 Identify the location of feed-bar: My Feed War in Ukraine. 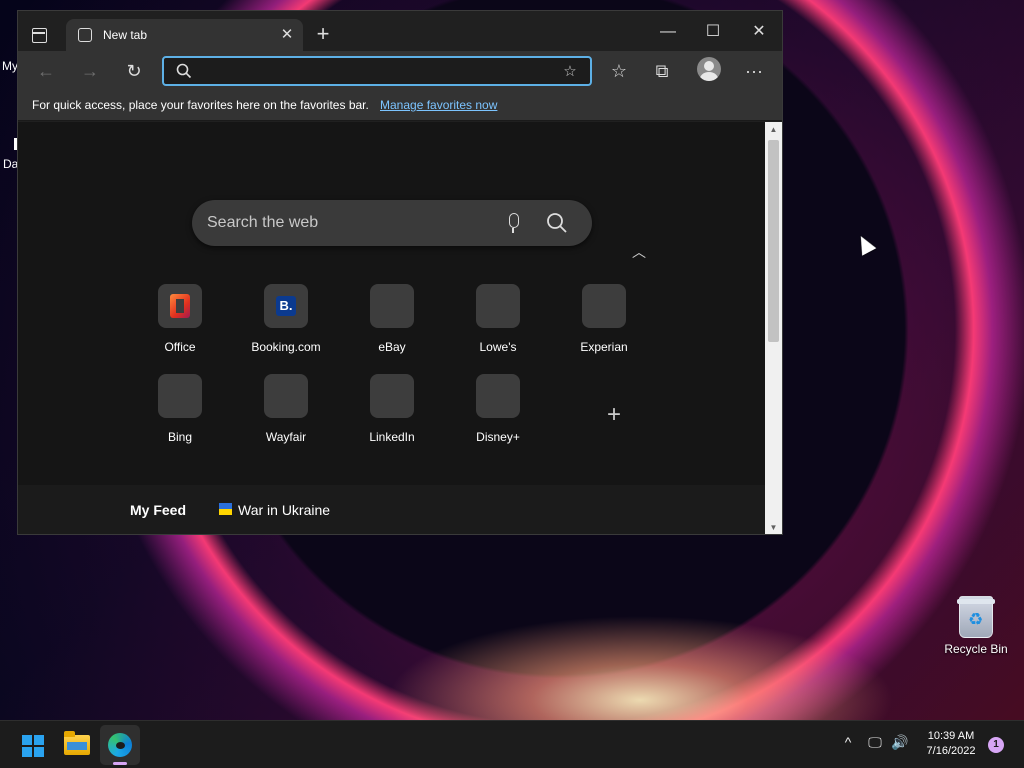
(391, 509).